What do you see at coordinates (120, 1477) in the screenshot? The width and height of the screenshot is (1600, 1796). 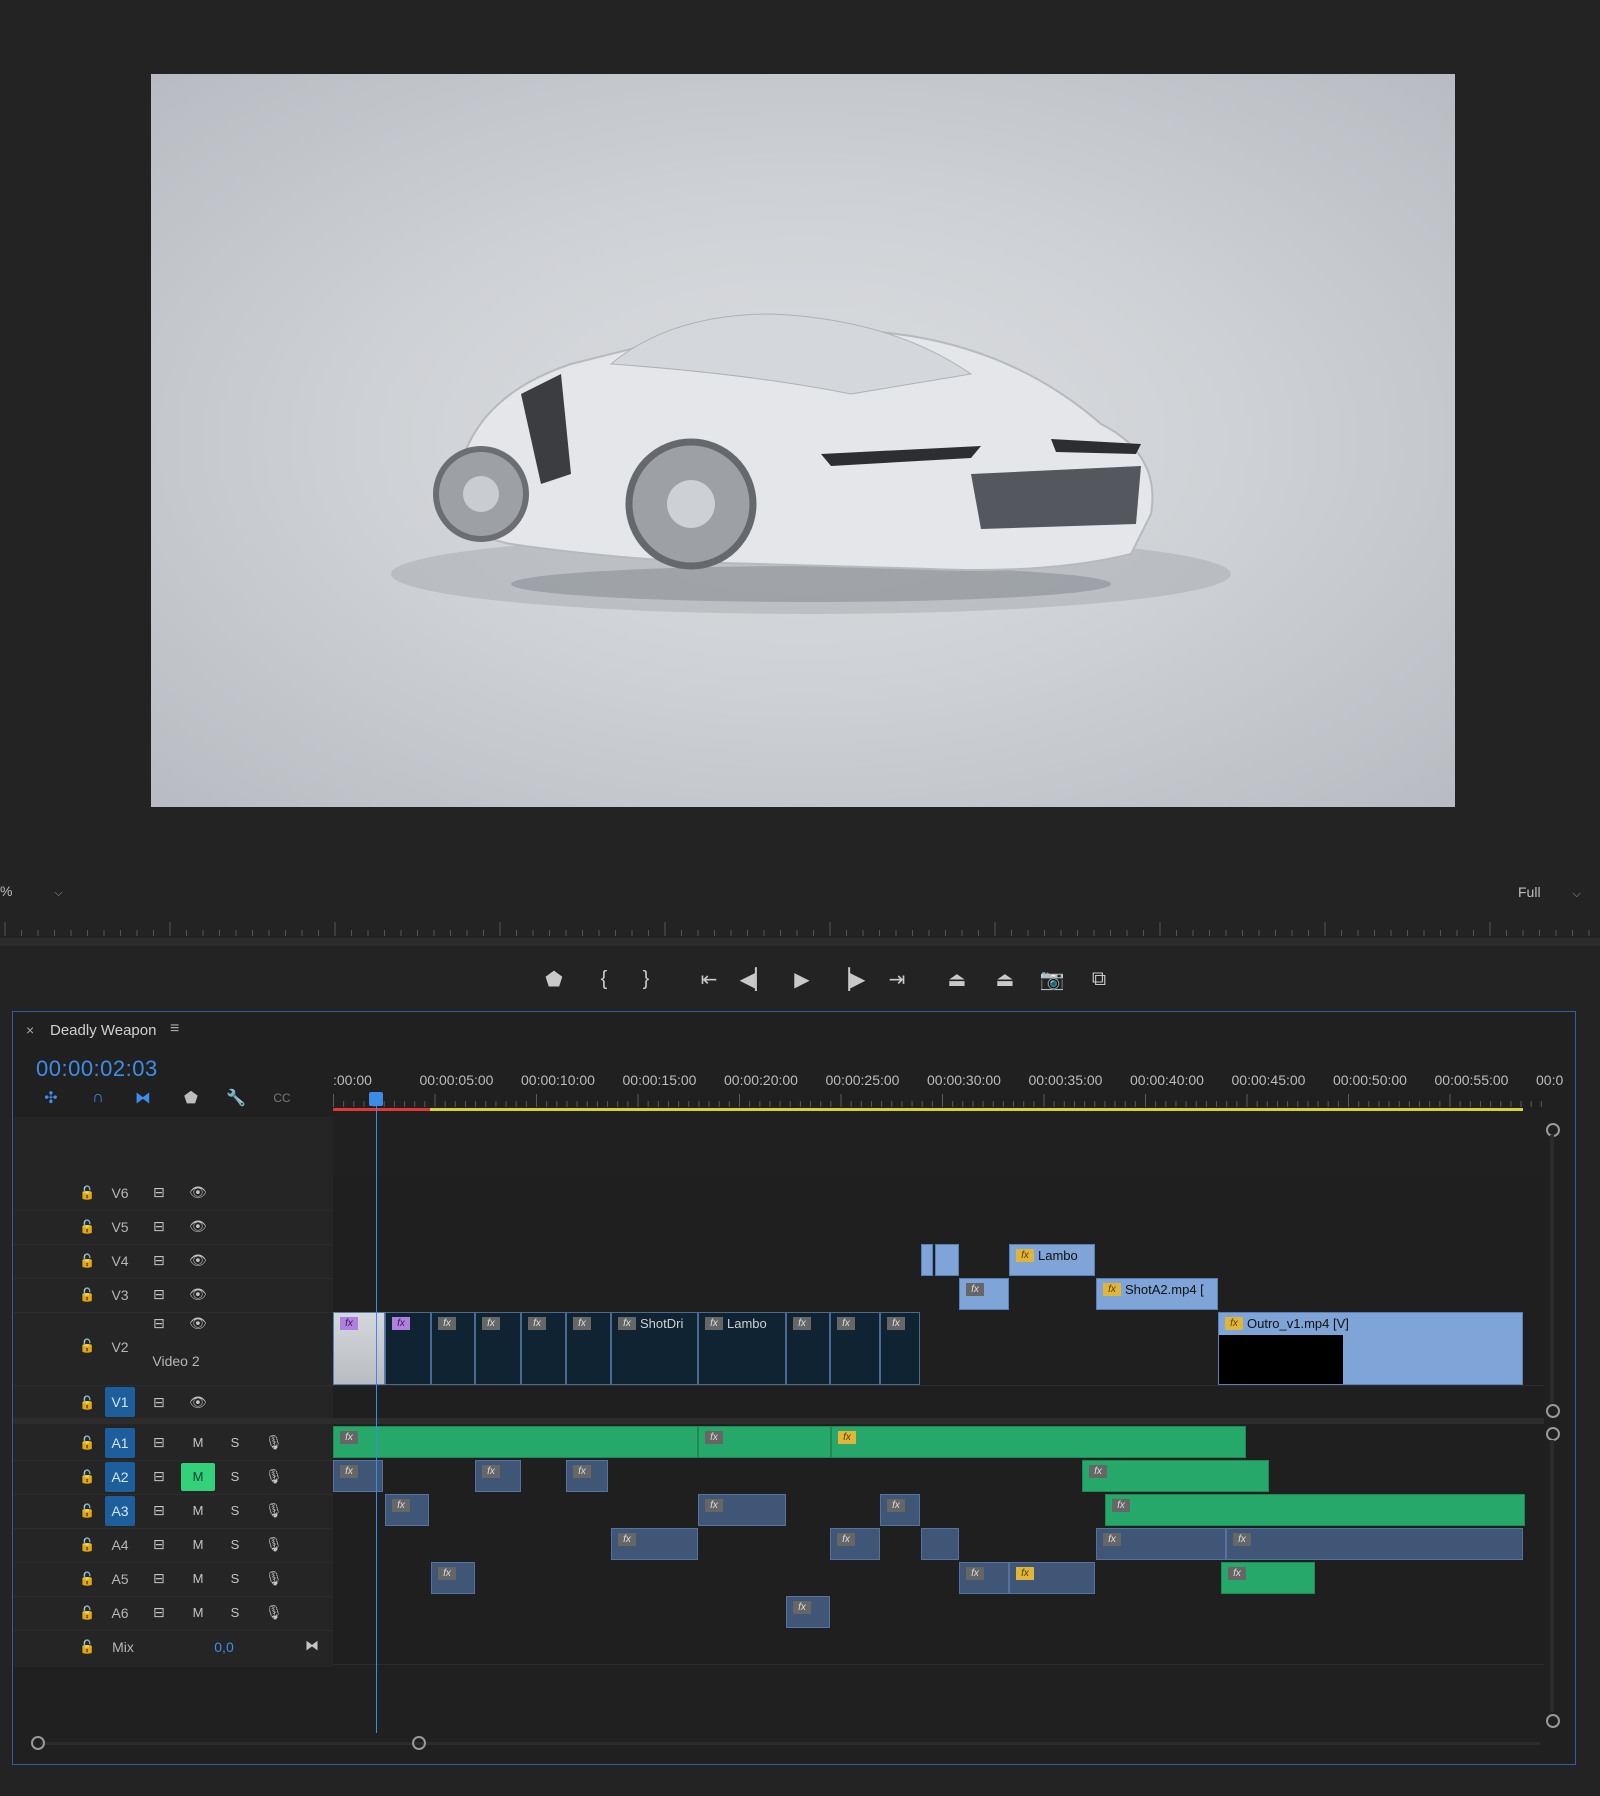 I see `track-target-a2: A2` at bounding box center [120, 1477].